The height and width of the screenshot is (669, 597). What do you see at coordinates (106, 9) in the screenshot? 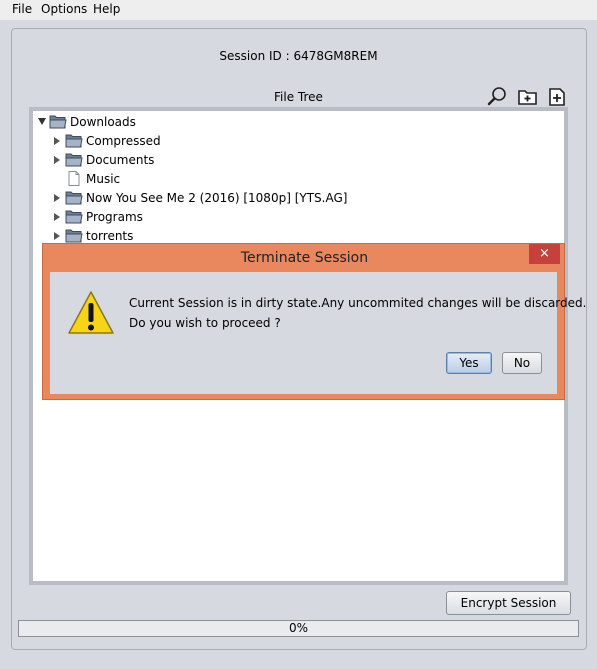
I see `menu-help: Help` at bounding box center [106, 9].